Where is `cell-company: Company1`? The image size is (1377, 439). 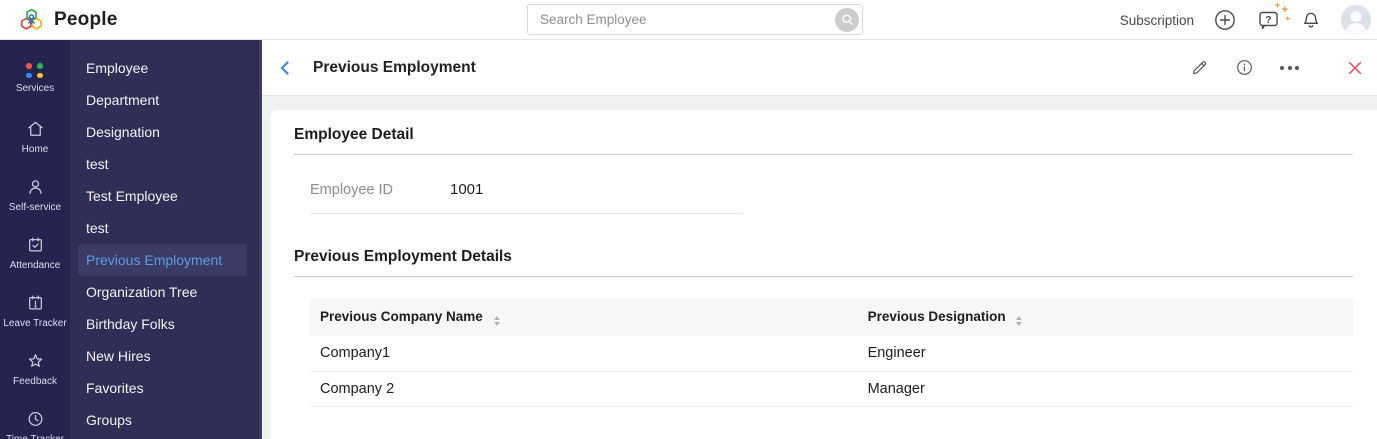 cell-company: Company1 is located at coordinates (584, 354).